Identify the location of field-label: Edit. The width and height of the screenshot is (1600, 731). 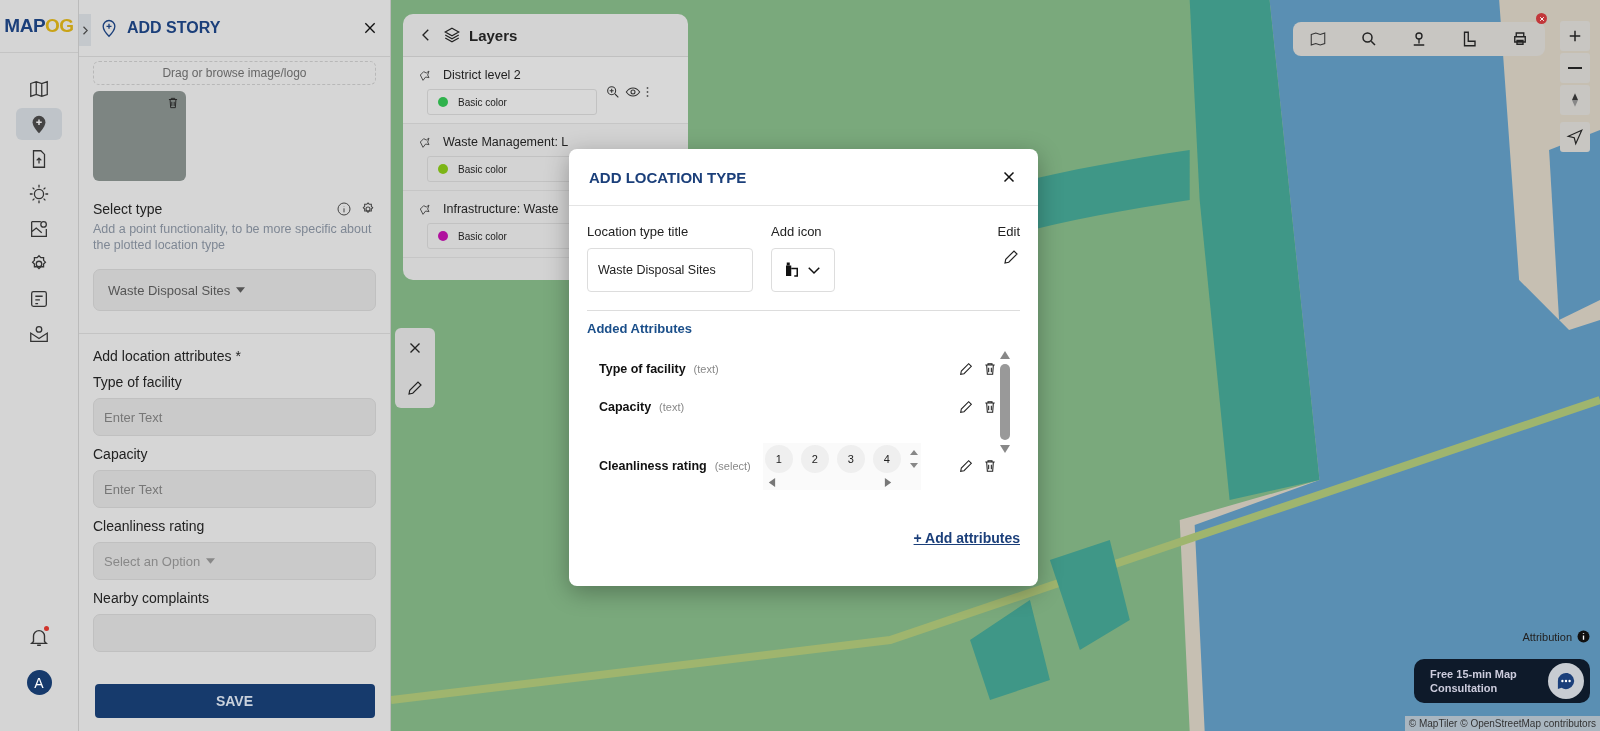
(1008, 231).